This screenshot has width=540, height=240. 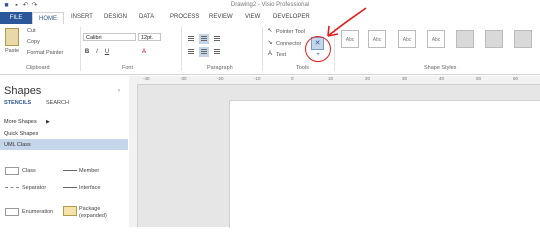 What do you see at coordinates (220, 68) in the screenshot?
I see `paragraph-group-label: Paragraph` at bounding box center [220, 68].